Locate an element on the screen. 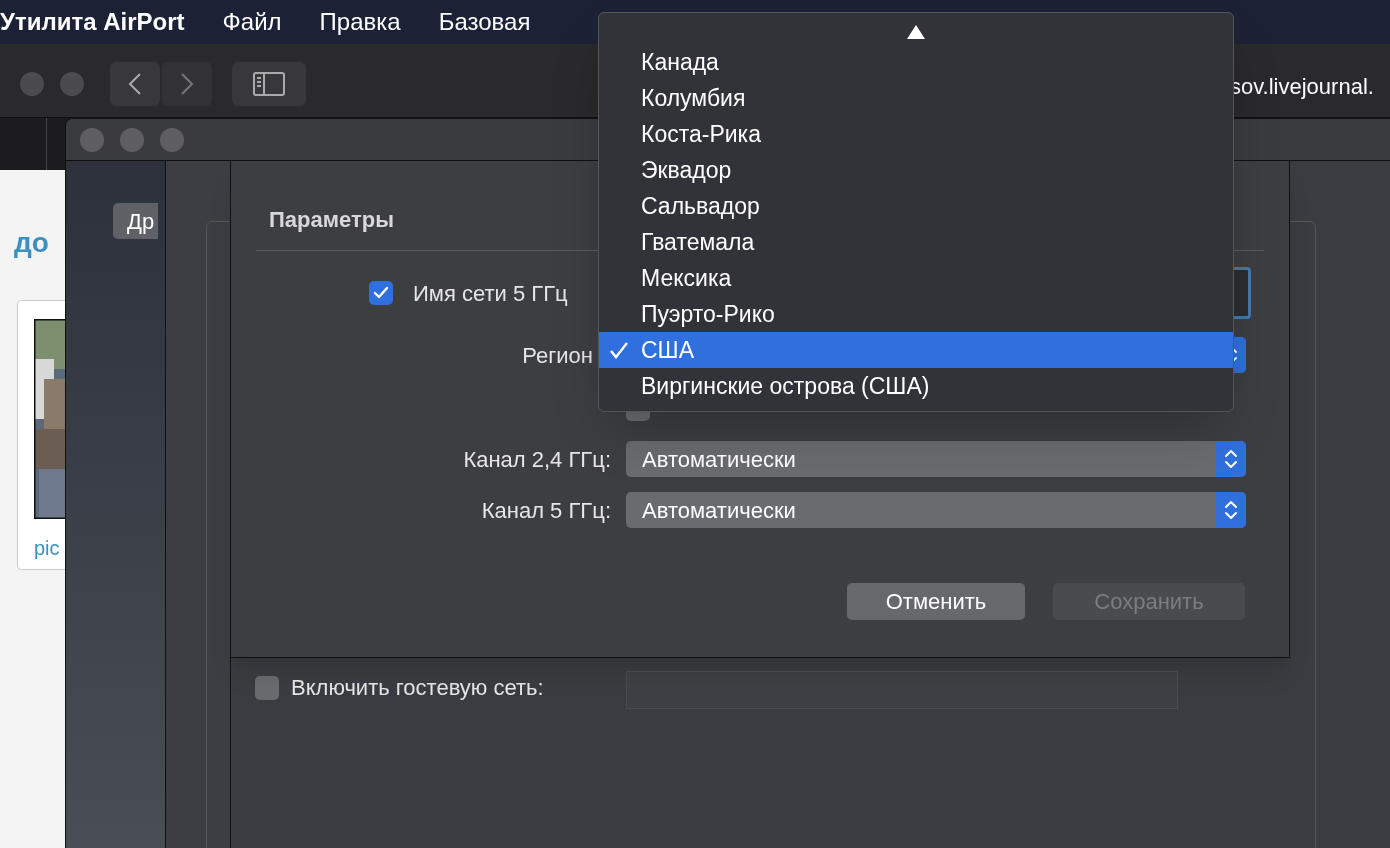 This screenshot has width=1390, height=848. menu-option: США is located at coordinates (916, 350).